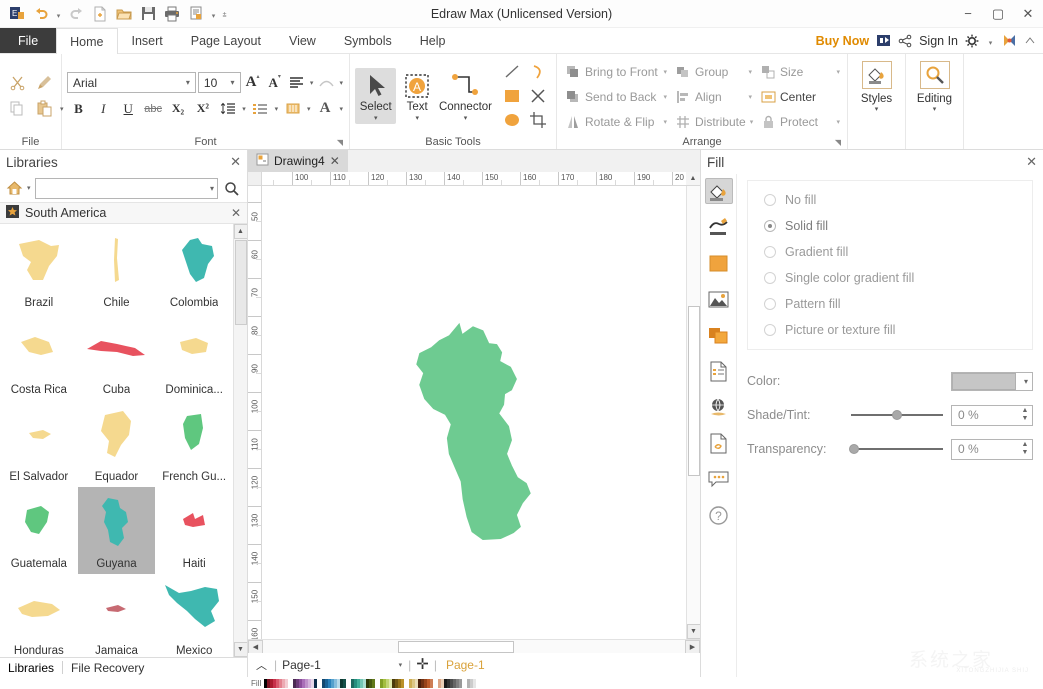  Describe the element at coordinates (474, 179) in the screenshot. I see `horizontal-ruler: 100 110 120 130 140 150 160 170 180 190 20` at that location.